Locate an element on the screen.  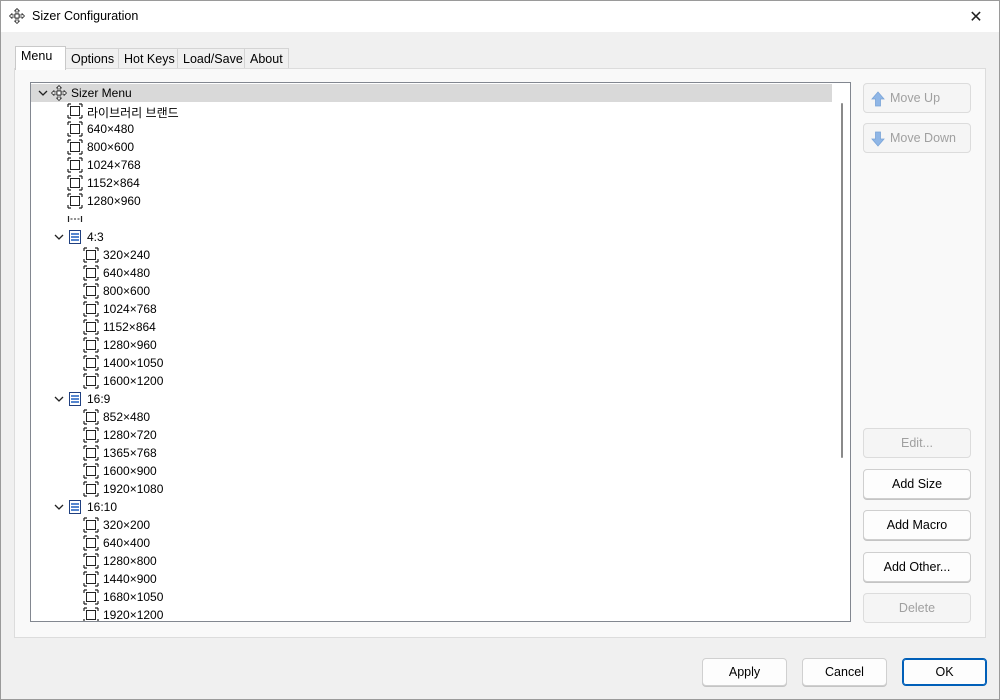
tab-about: About is located at coordinates (266, 58).